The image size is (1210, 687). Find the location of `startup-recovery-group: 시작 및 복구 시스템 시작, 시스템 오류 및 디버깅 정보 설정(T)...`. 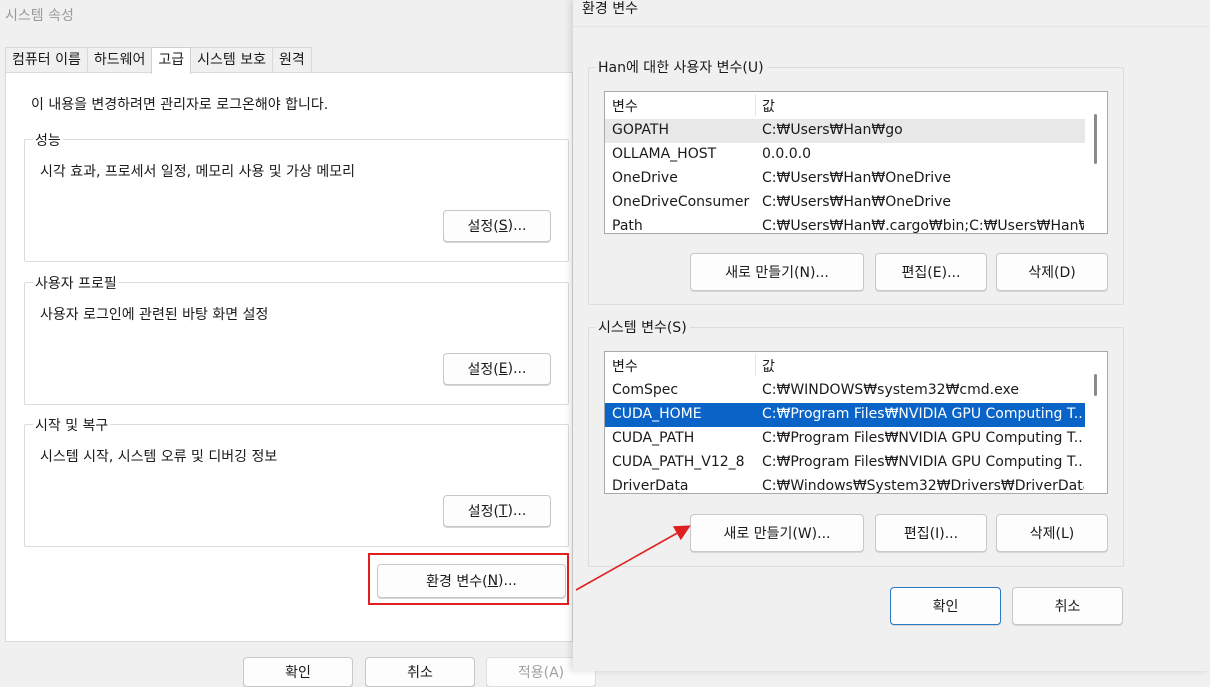

startup-recovery-group: 시작 및 복구 시스템 시작, 시스템 오류 및 디버깅 정보 설정(T)... is located at coordinates (296, 481).